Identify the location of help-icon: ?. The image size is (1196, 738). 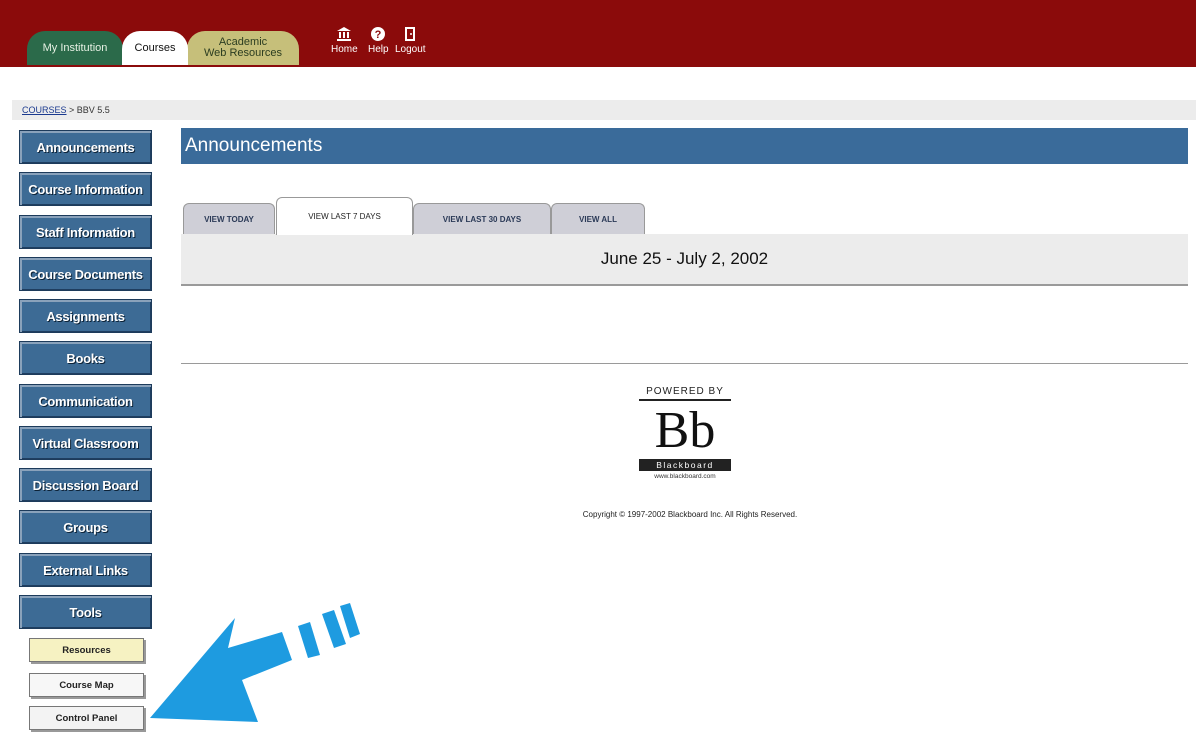
(378, 34).